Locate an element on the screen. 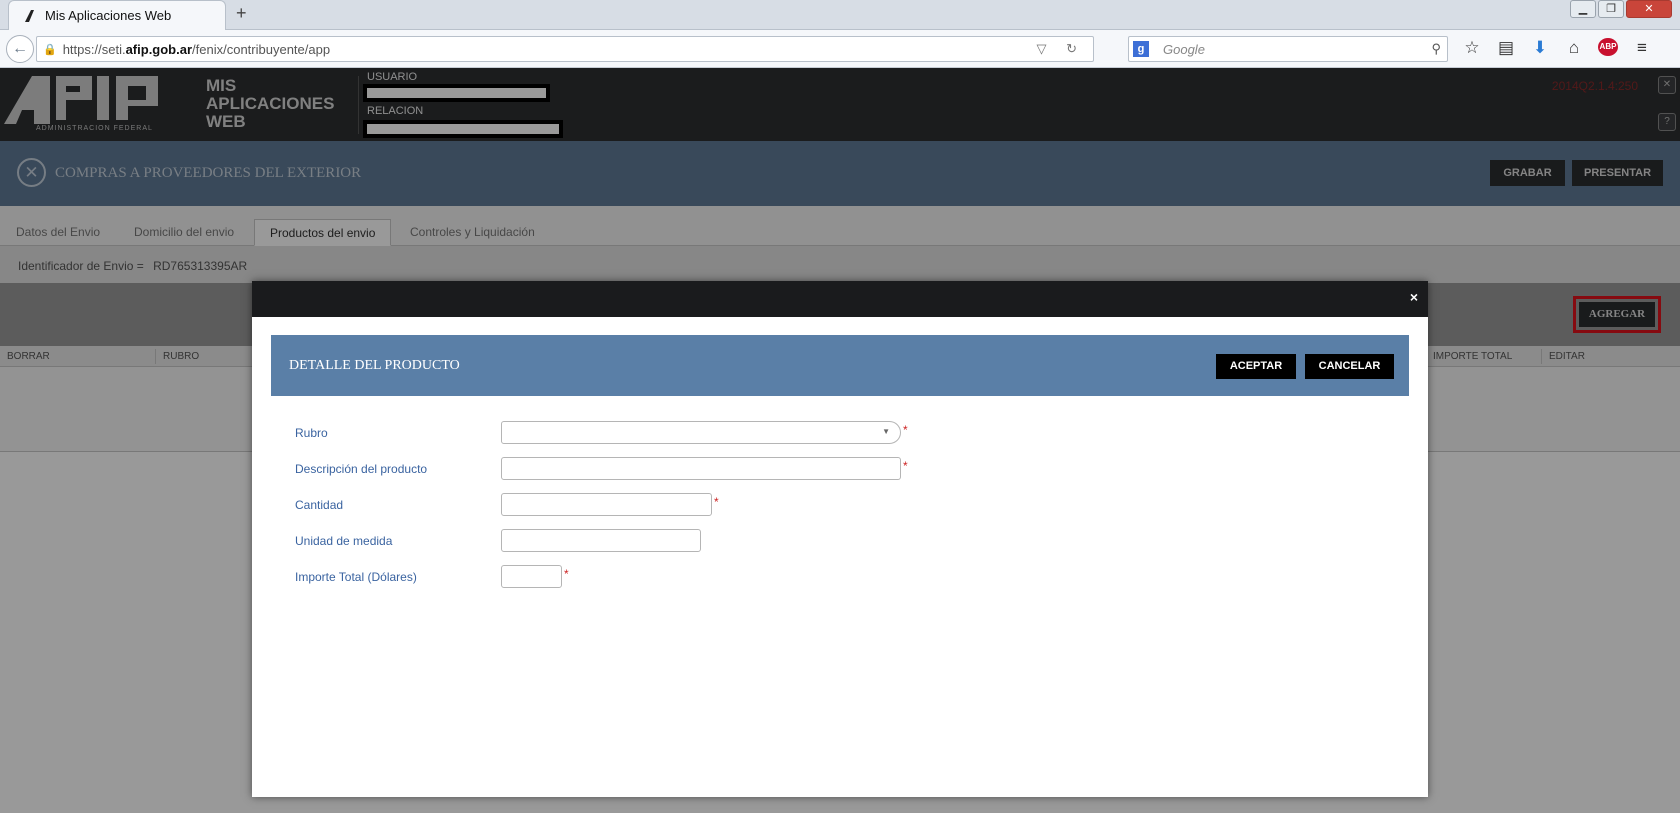 This screenshot has height=813, width=1680. google-engine-icon: g is located at coordinates (1141, 49).